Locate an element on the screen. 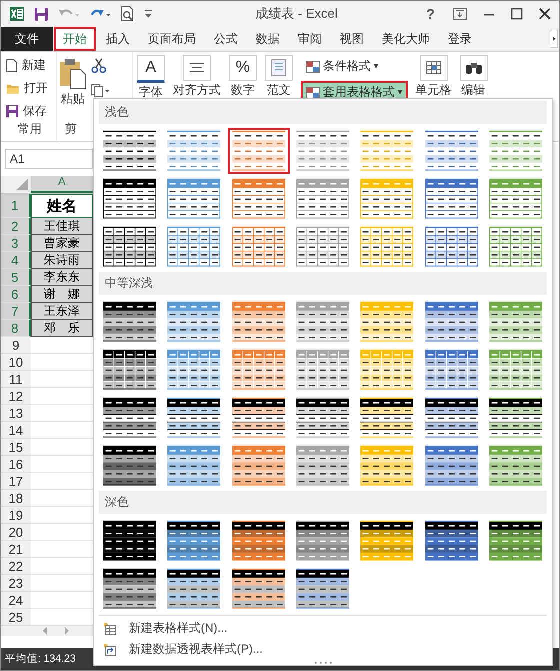  row-header: 23 is located at coordinates (16, 583).